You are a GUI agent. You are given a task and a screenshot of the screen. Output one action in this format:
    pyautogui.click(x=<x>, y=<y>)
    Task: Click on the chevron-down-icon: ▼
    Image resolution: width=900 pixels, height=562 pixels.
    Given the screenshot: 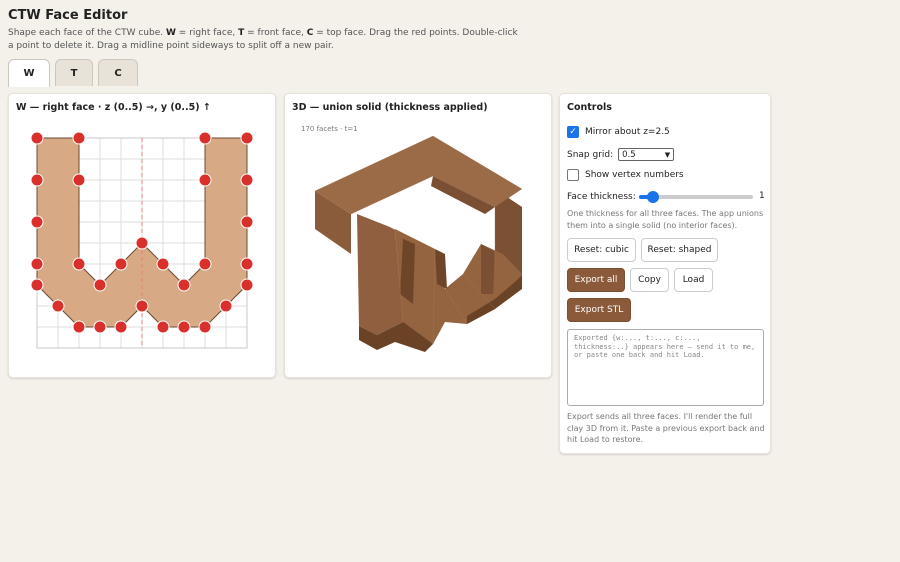 What is the action you would take?
    pyautogui.click(x=667, y=154)
    